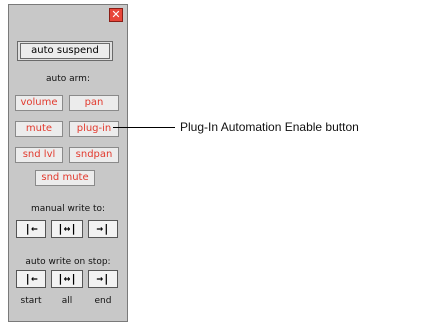 Image resolution: width=440 pixels, height=326 pixels. I want to click on send-mute-button: snd mute, so click(65, 178).